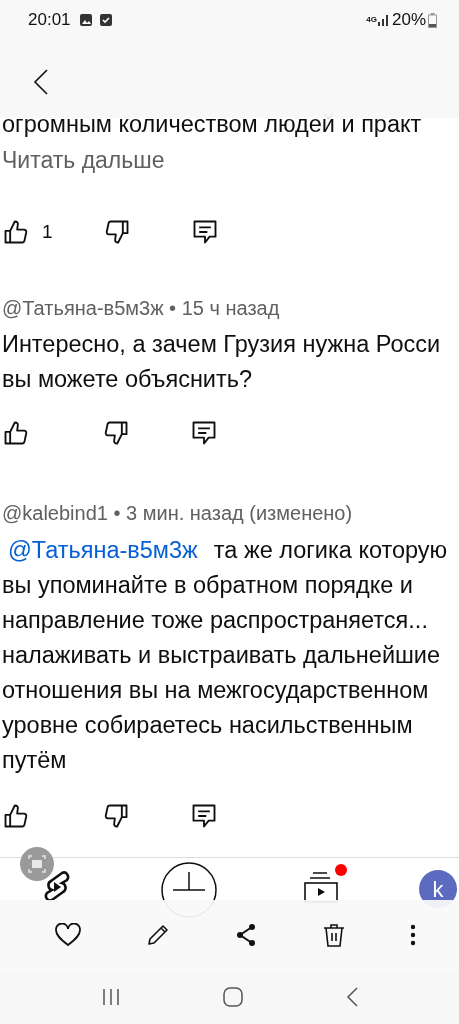  What do you see at coordinates (141, 308) in the screenshot?
I see `comment-meta: @Татьяна-в5м3ж • 15 ч назад` at bounding box center [141, 308].